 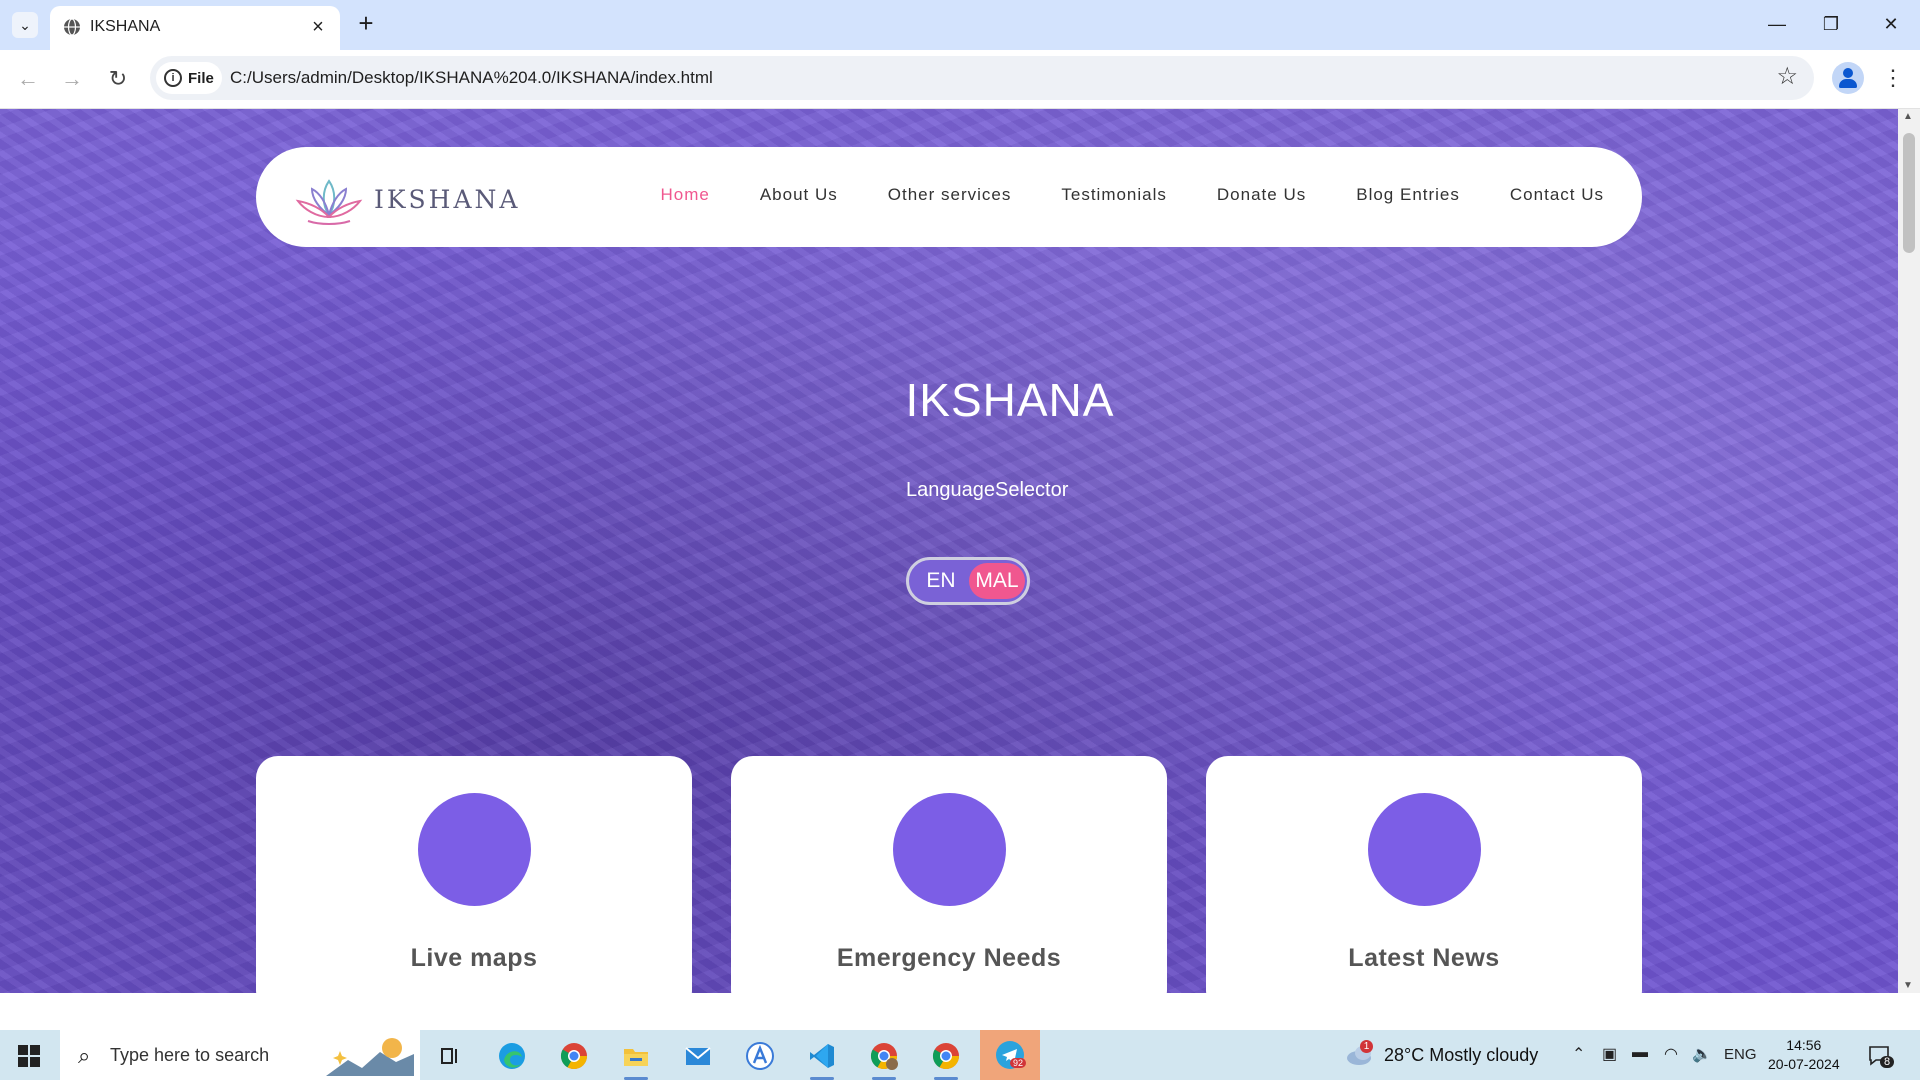 What do you see at coordinates (173, 78) in the screenshot?
I see `info-icon: i` at bounding box center [173, 78].